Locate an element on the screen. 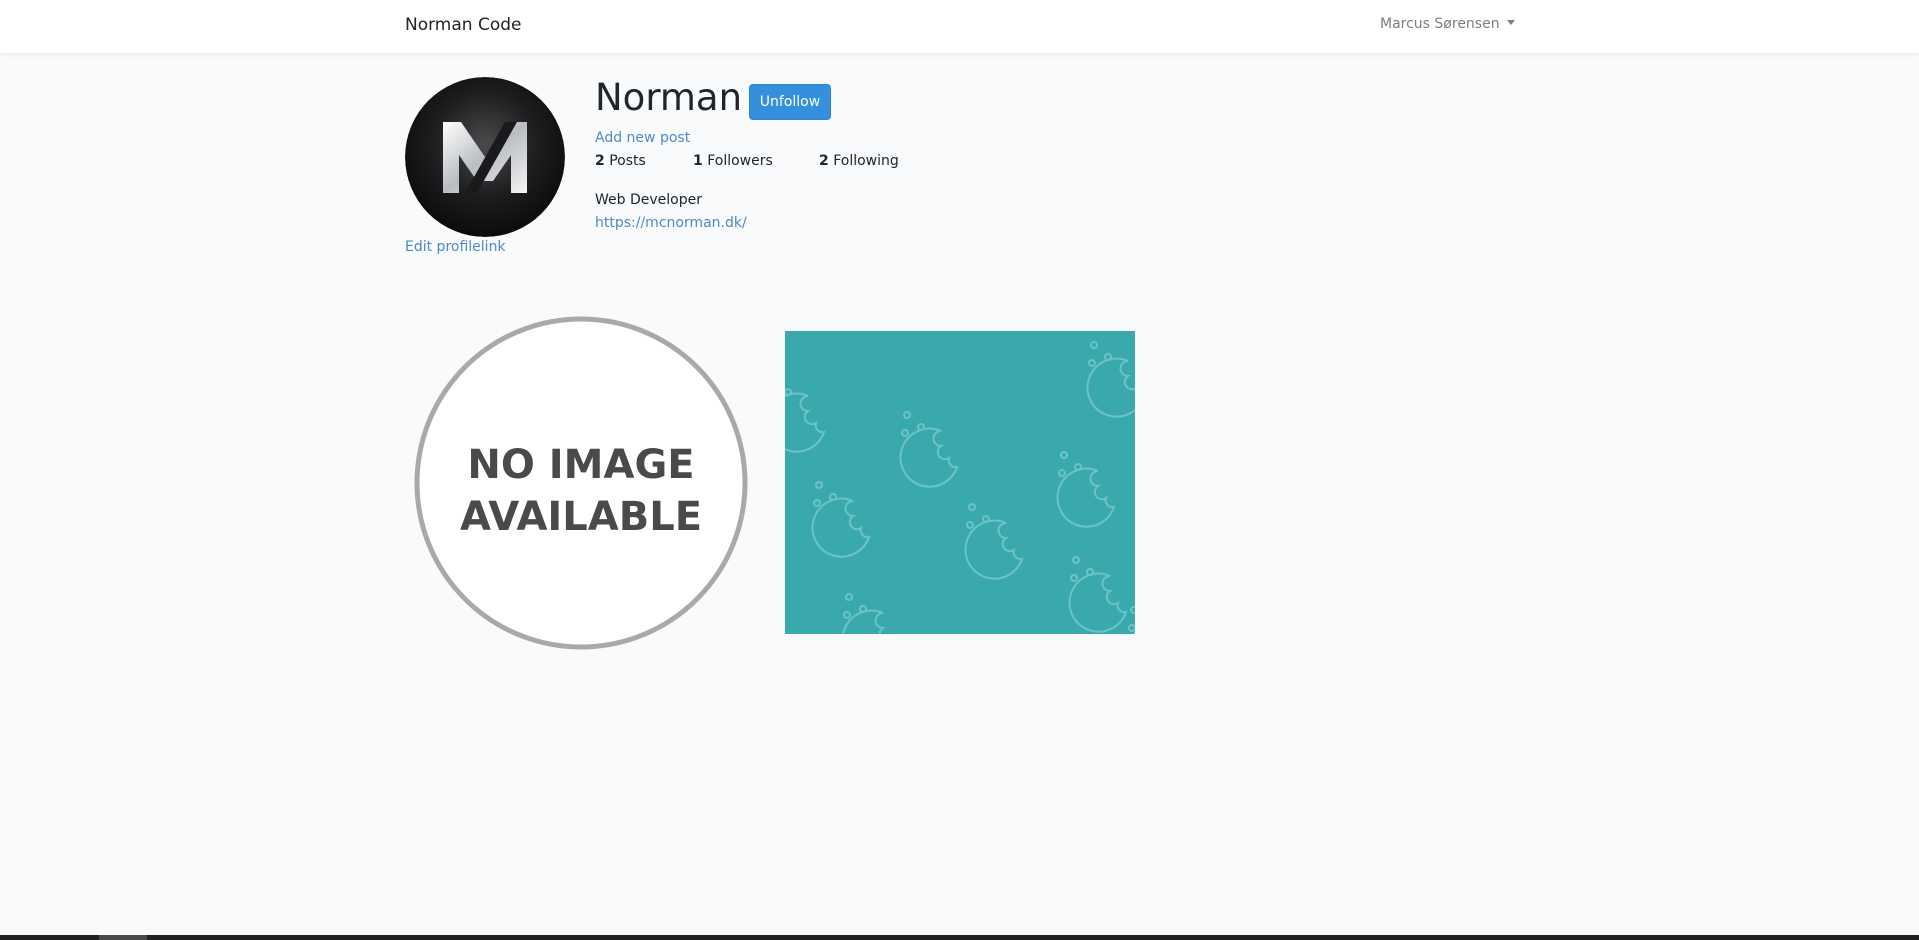 The height and width of the screenshot is (940, 1919). following-label: Following is located at coordinates (866, 161).